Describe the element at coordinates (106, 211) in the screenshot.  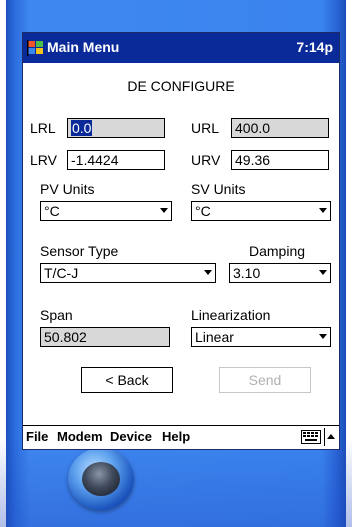
I see `pv-units-dropdown: °C` at that location.